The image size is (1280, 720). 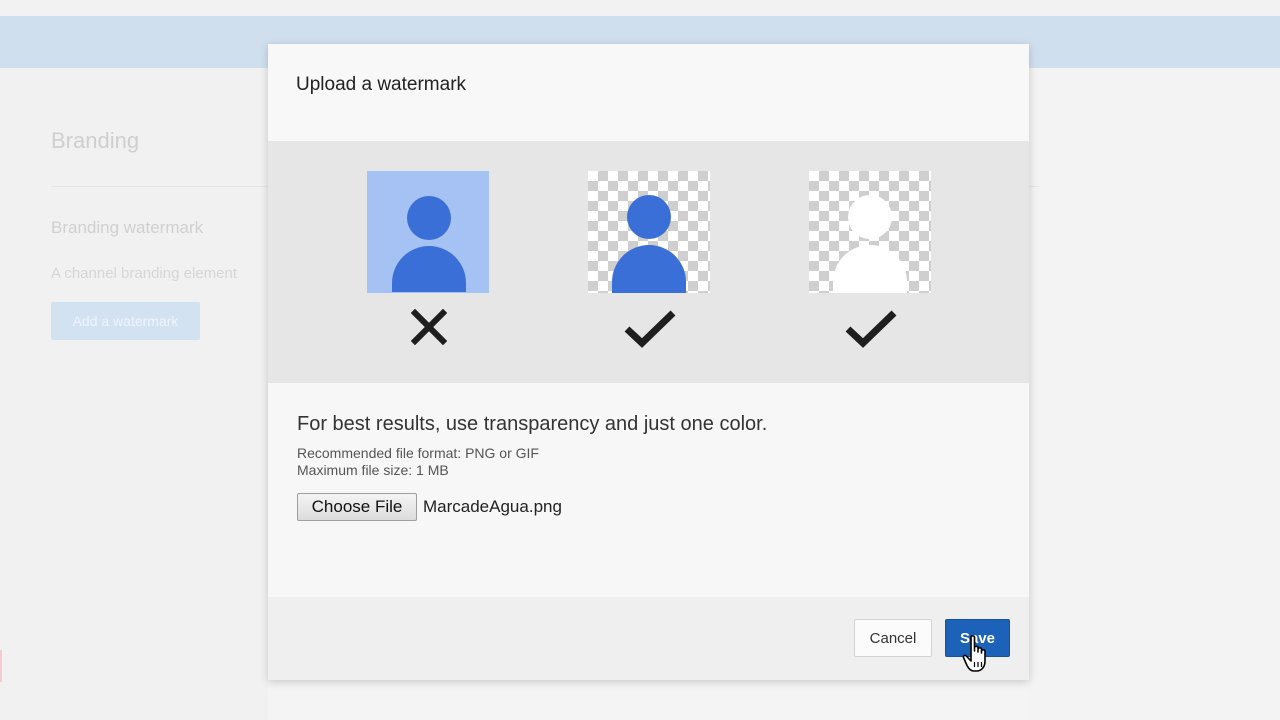 I want to click on example-transparent-background, so click(x=650, y=262).